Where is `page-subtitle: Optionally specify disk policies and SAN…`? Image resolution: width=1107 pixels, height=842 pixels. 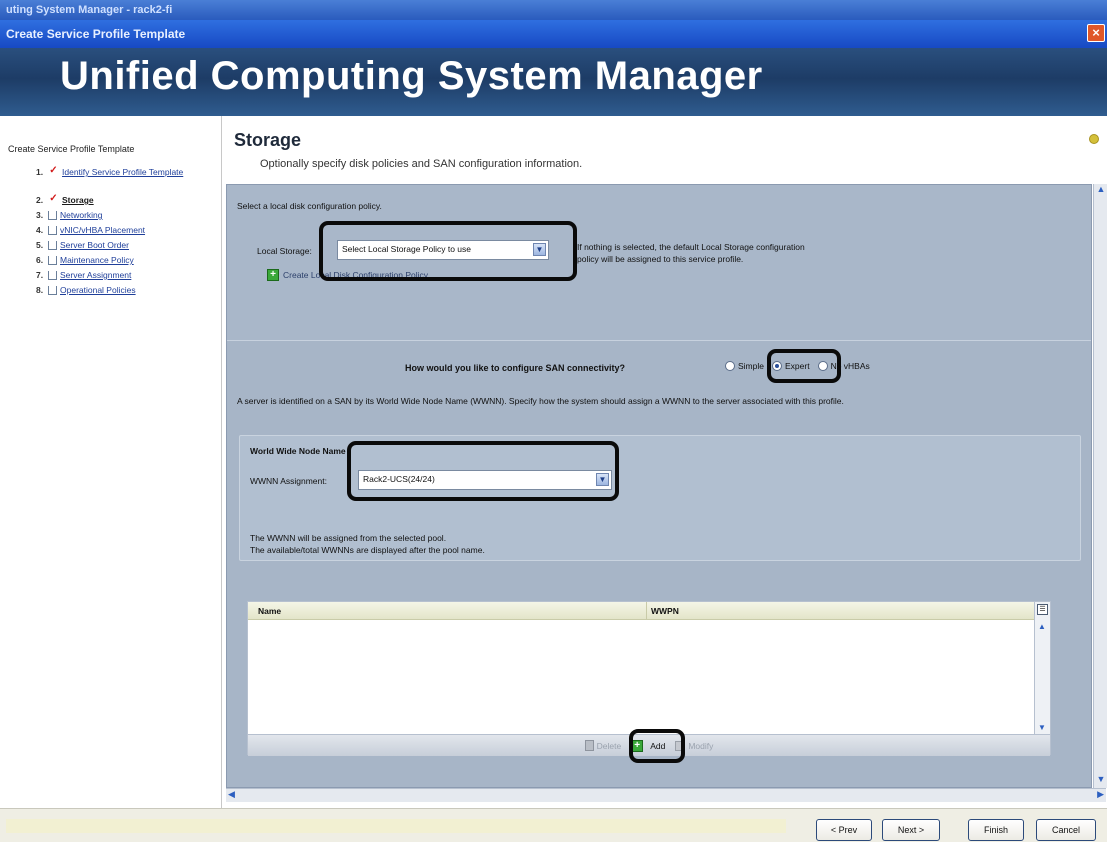 page-subtitle: Optionally specify disk policies and SAN… is located at coordinates (421, 164).